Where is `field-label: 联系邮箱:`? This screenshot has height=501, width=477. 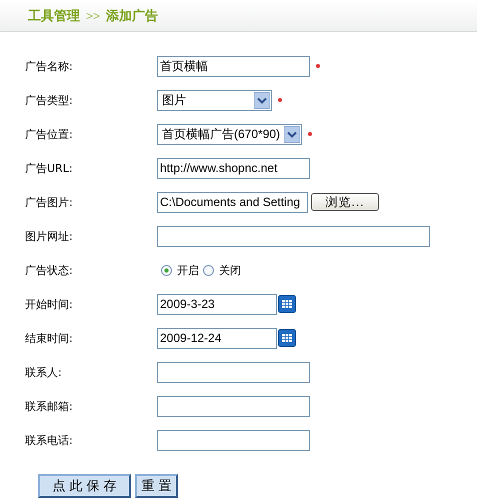
field-label: 联系邮箱: is located at coordinates (49, 406).